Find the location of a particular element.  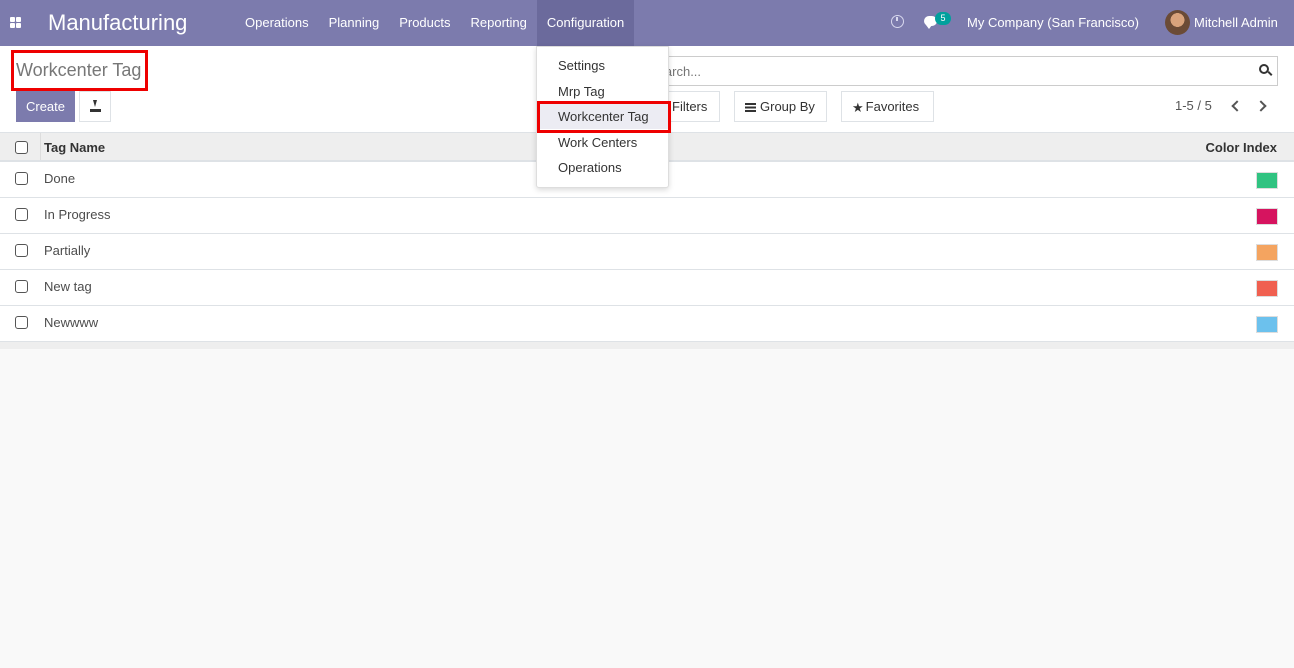

create-button: Create is located at coordinates (45, 106).